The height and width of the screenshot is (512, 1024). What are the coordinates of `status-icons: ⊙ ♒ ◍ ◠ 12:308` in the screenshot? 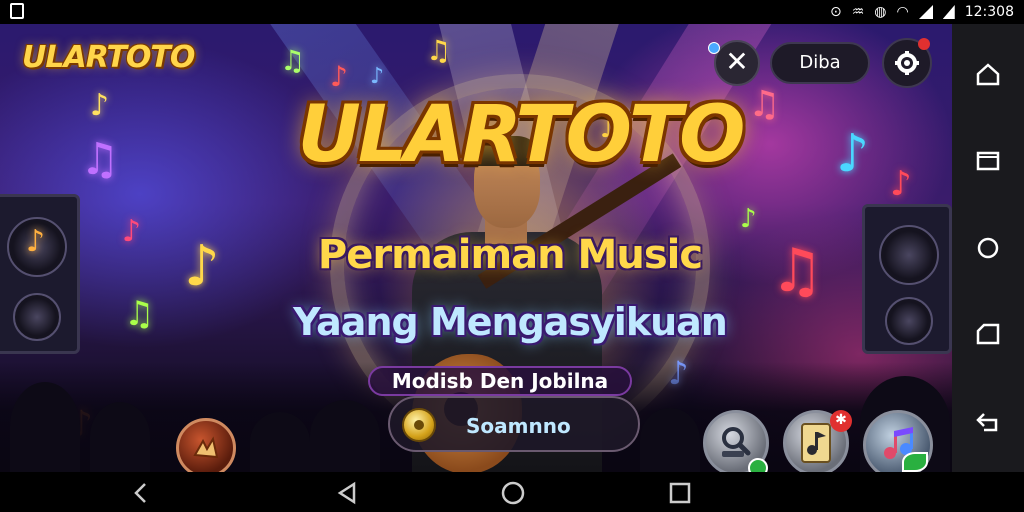 It's located at (922, 12).